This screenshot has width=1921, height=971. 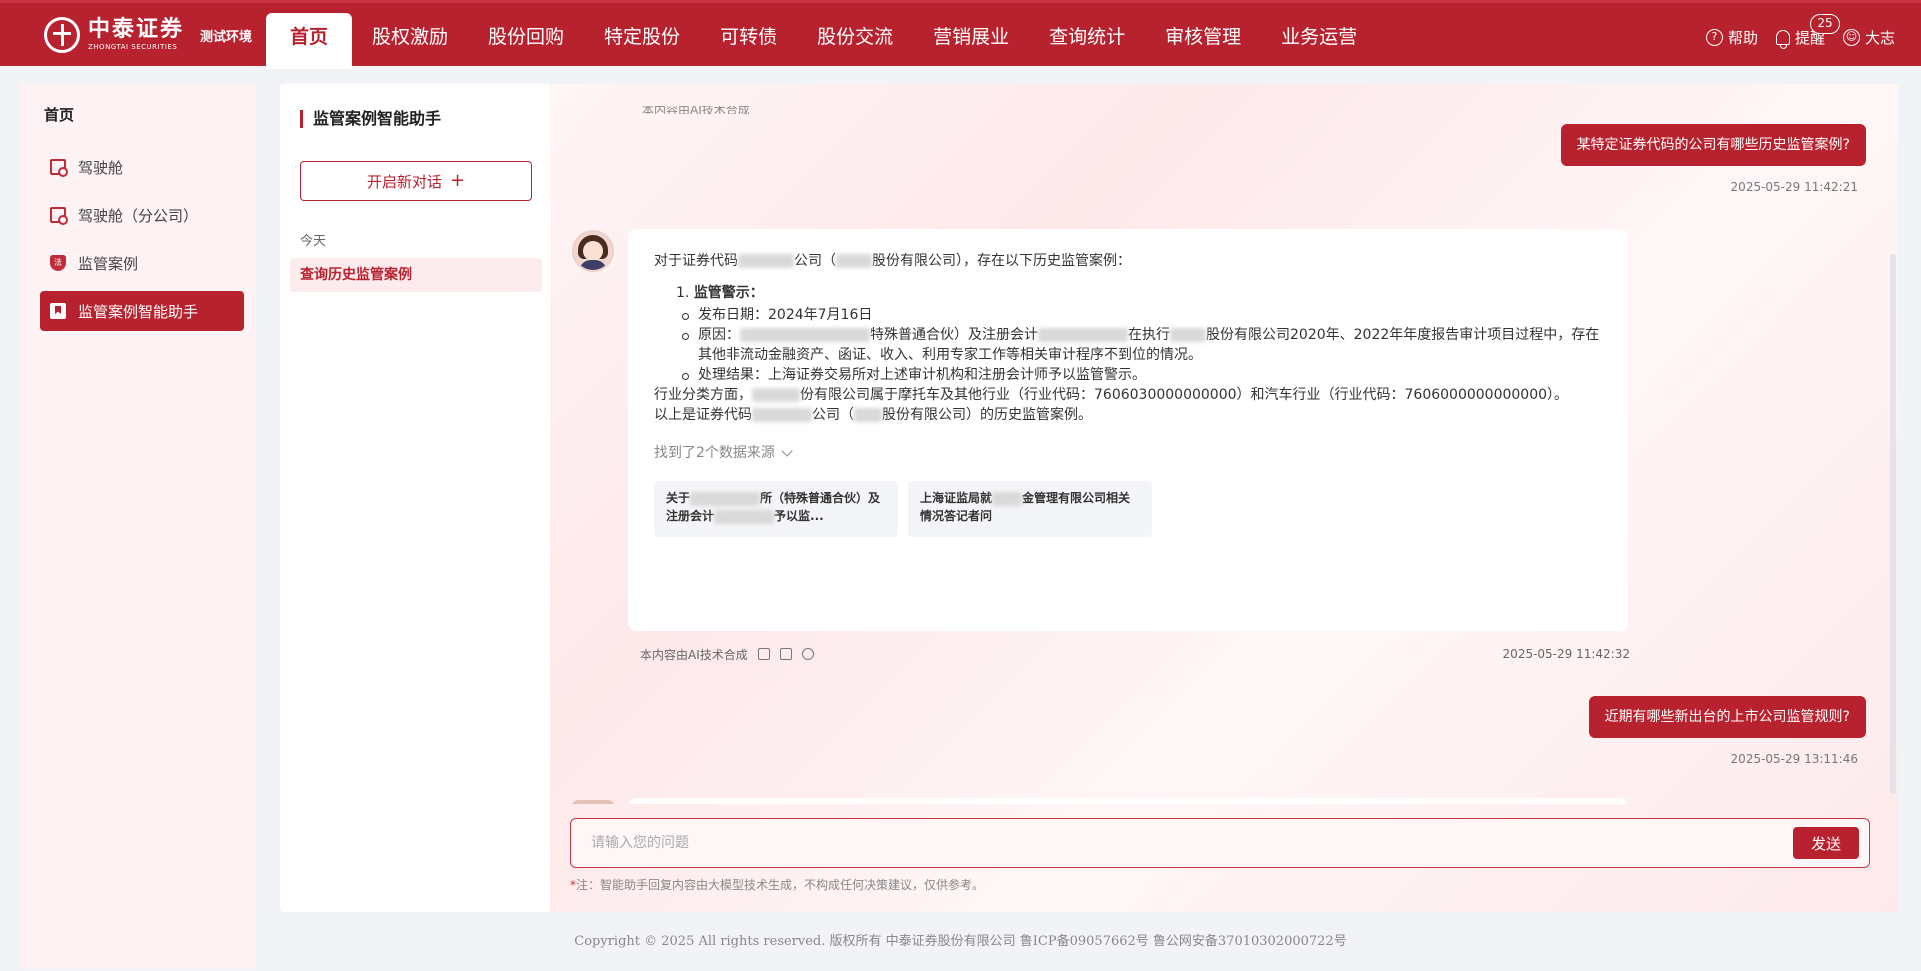 I want to click on question-input-box: 发送, so click(x=1220, y=843).